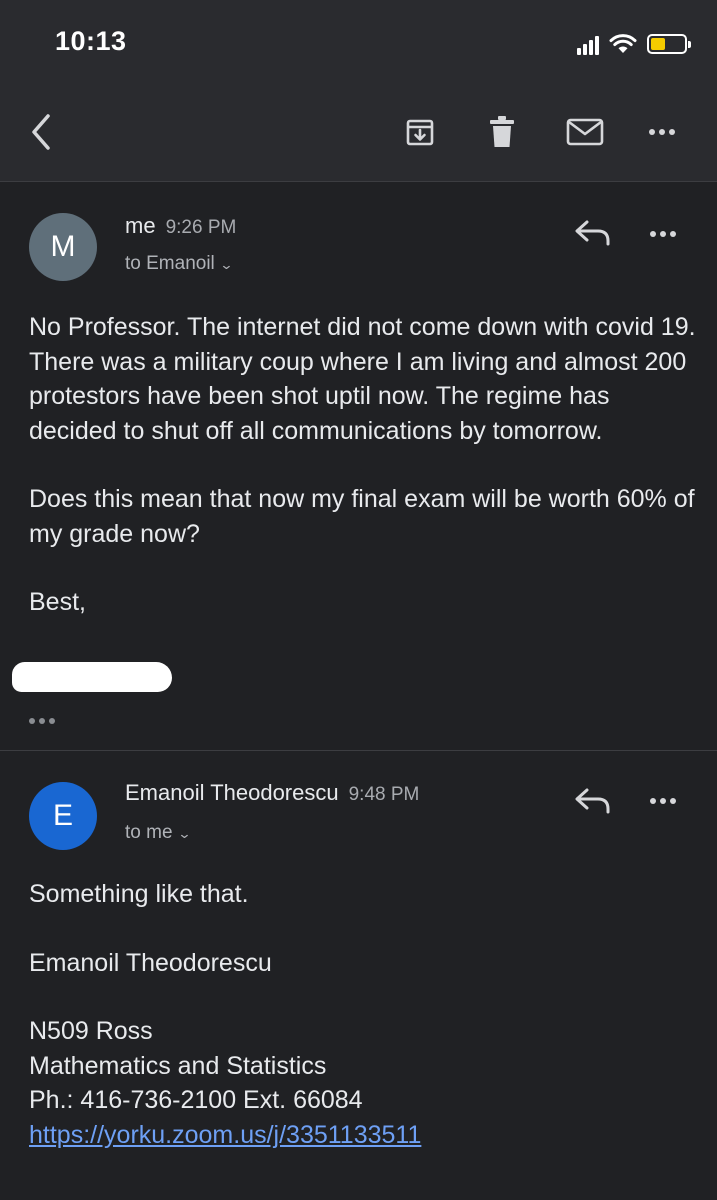 Image resolution: width=717 pixels, height=1200 pixels. What do you see at coordinates (42, 132) in the screenshot?
I see `back-arrow-icon` at bounding box center [42, 132].